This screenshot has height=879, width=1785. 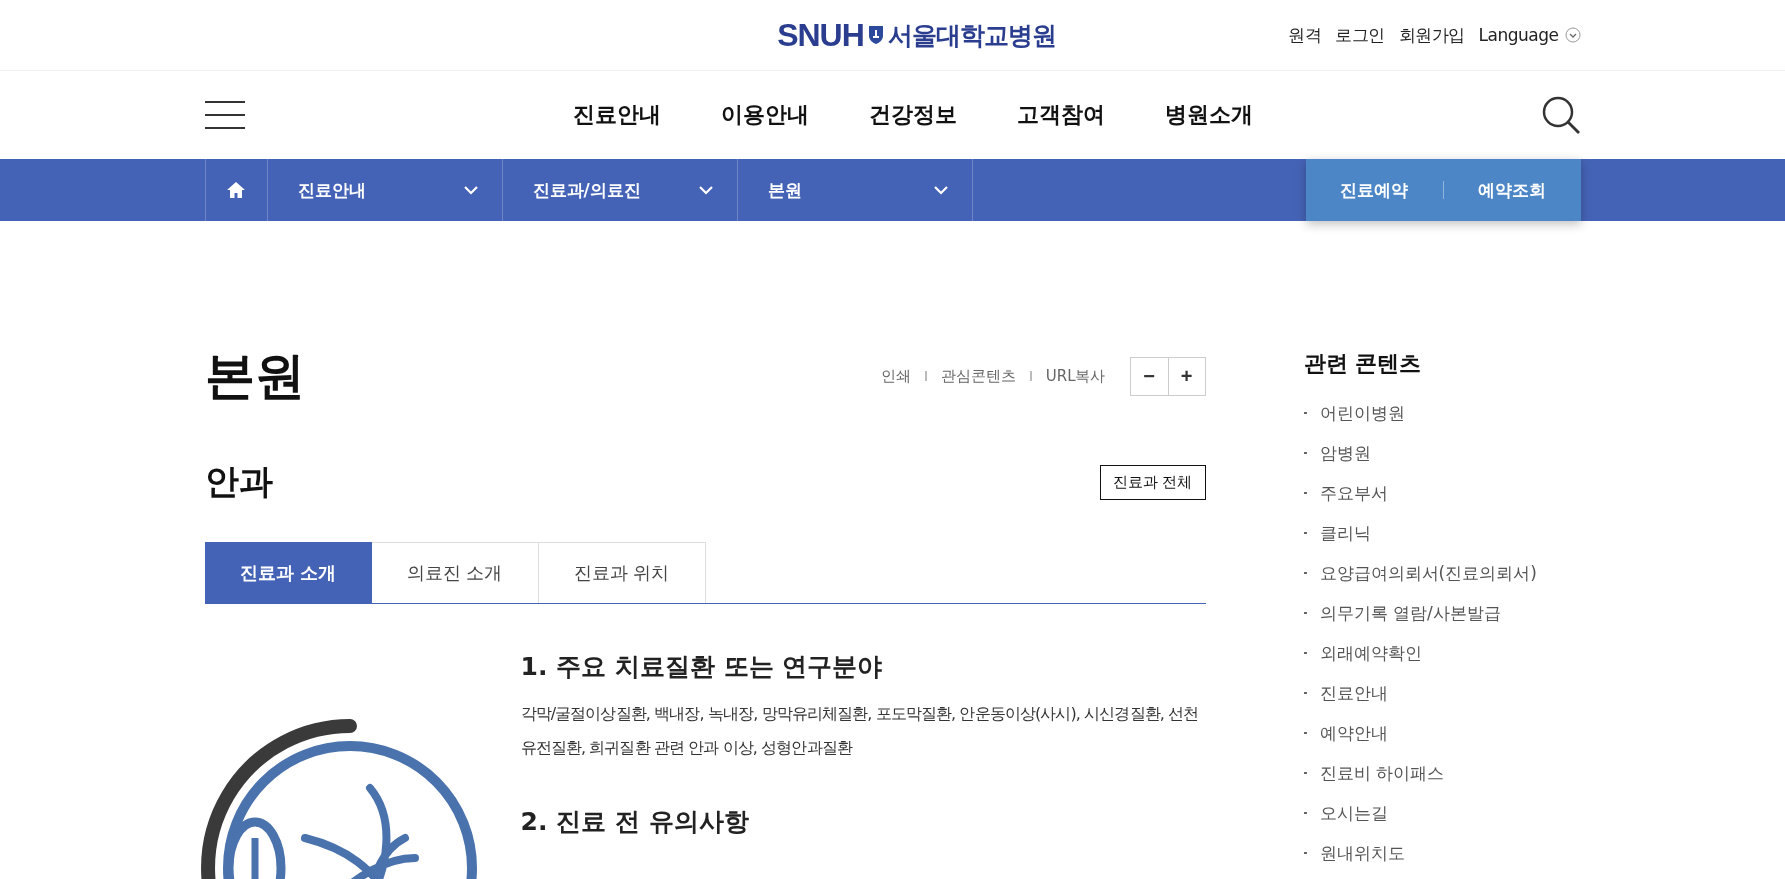 I want to click on utility-link: 로그인, so click(x=1360, y=35).